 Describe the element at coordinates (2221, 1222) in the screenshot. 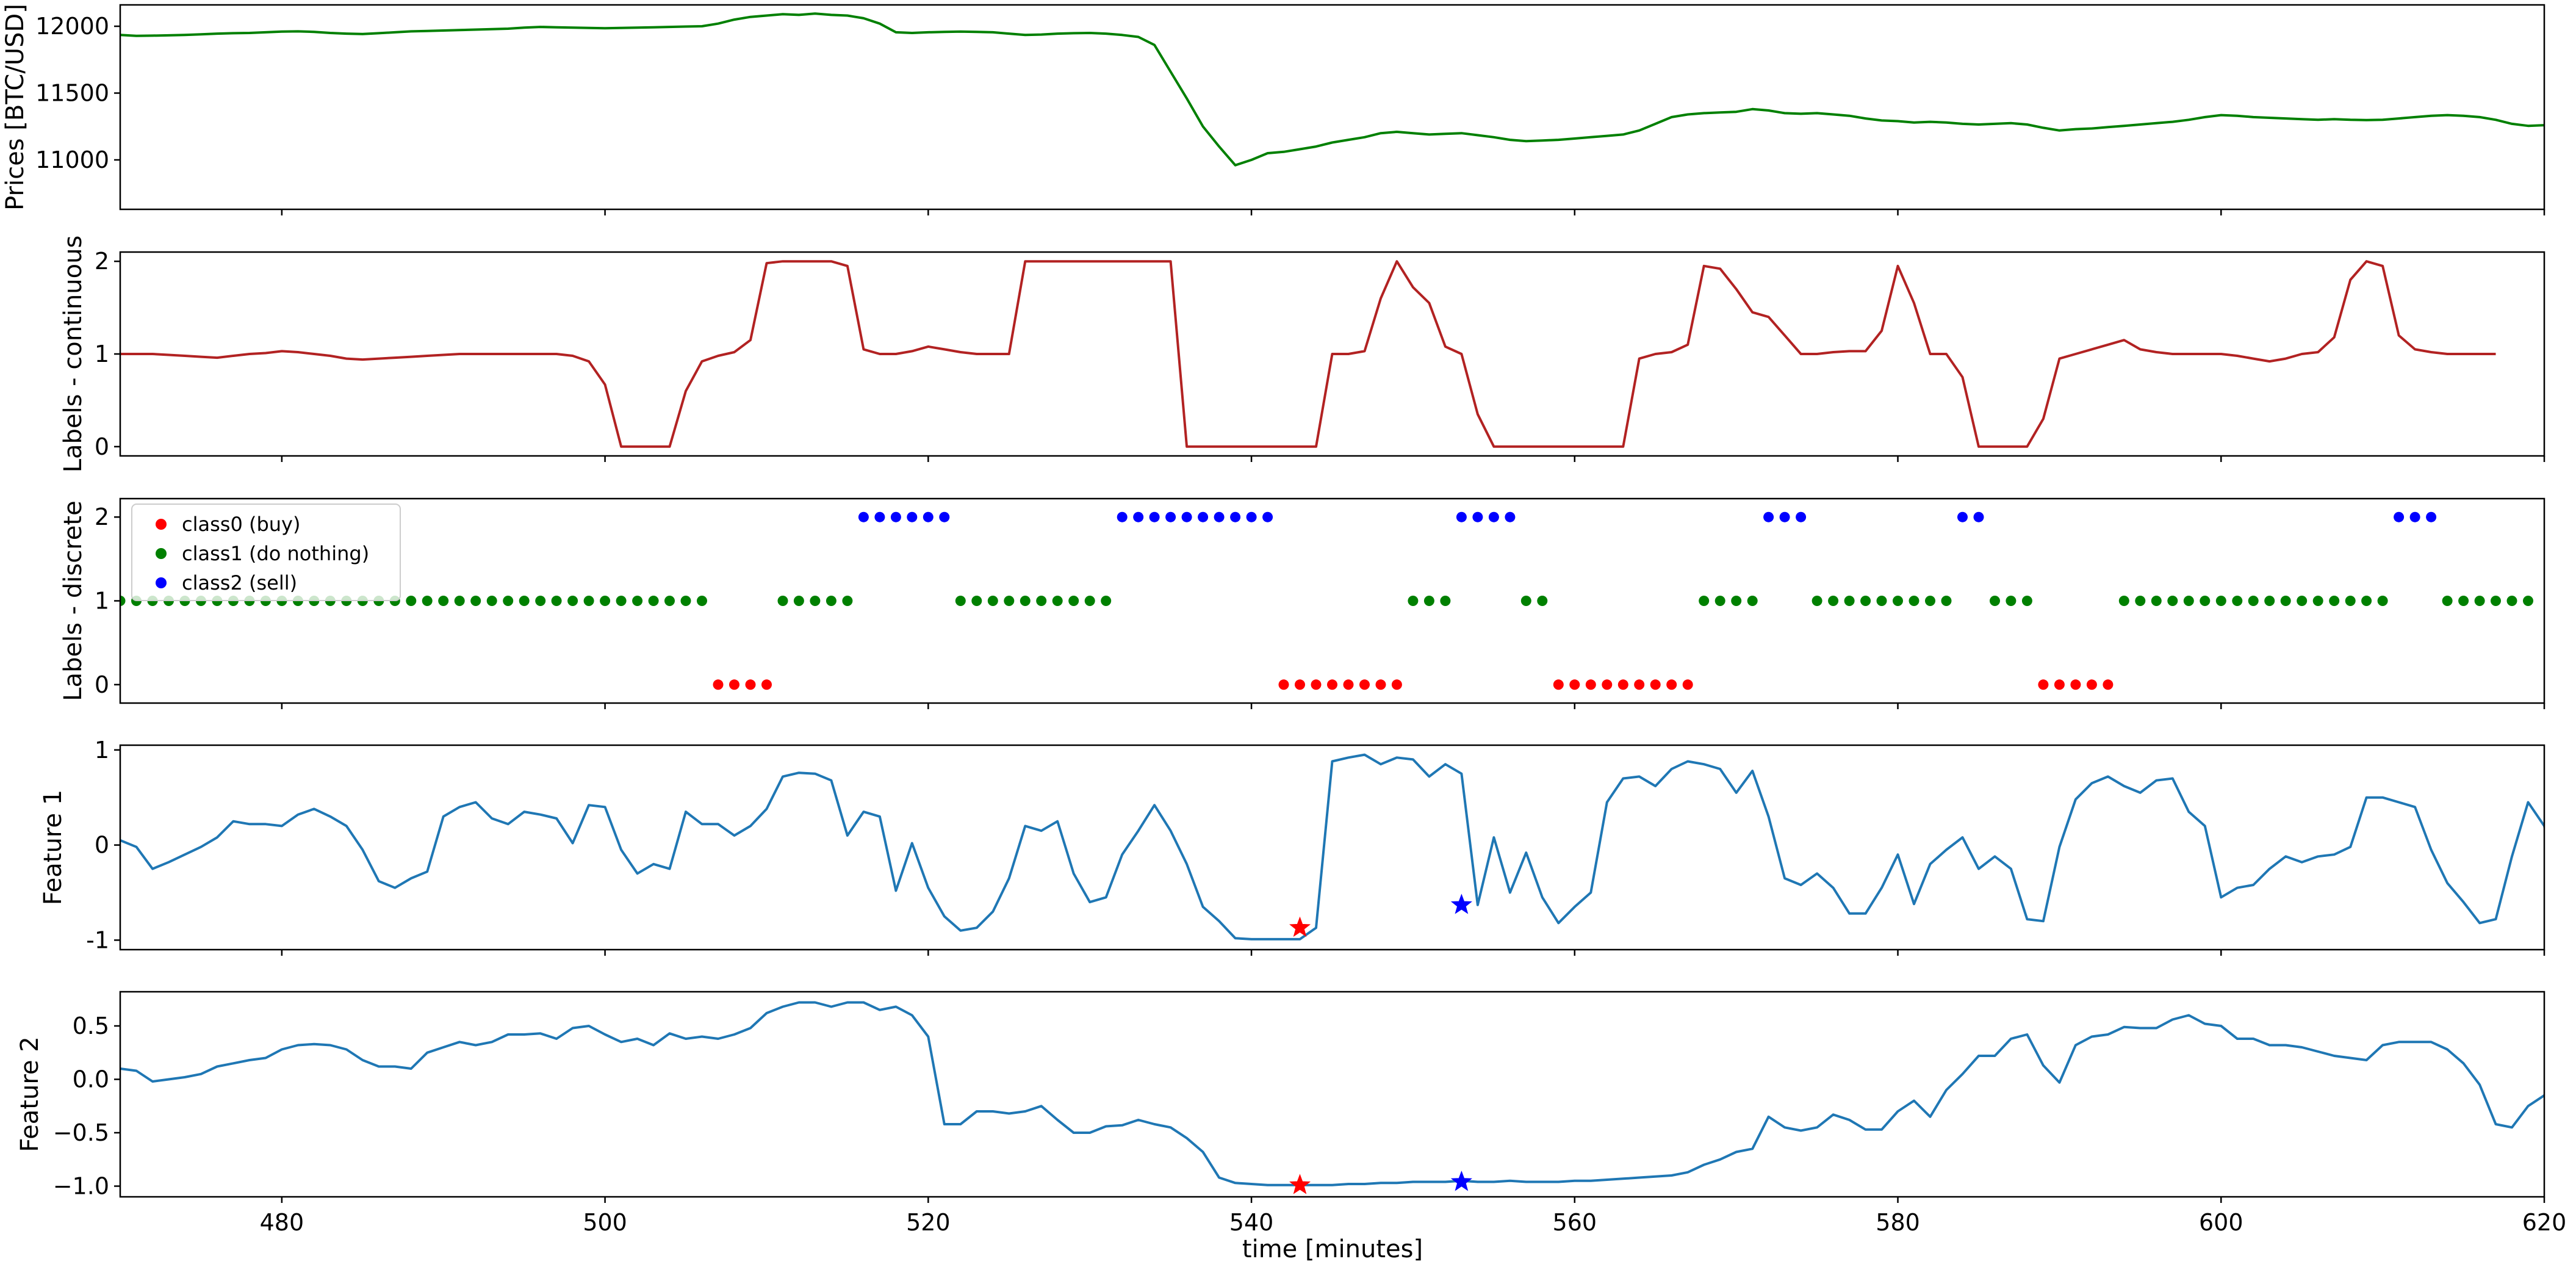

I see `x-tick-label: 600` at that location.